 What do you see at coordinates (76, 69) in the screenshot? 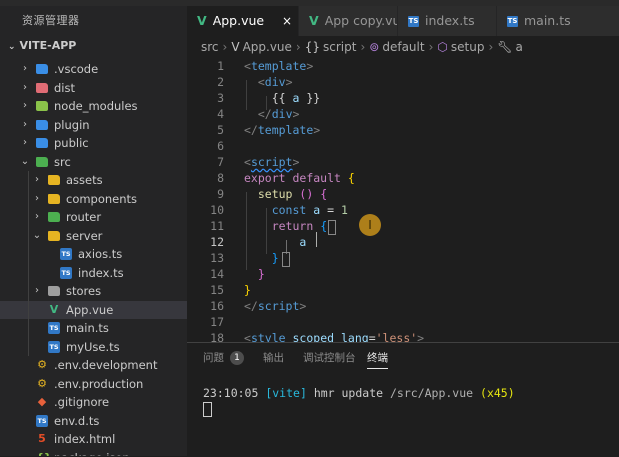
I see `tree-item-label: .vscode` at bounding box center [76, 69].